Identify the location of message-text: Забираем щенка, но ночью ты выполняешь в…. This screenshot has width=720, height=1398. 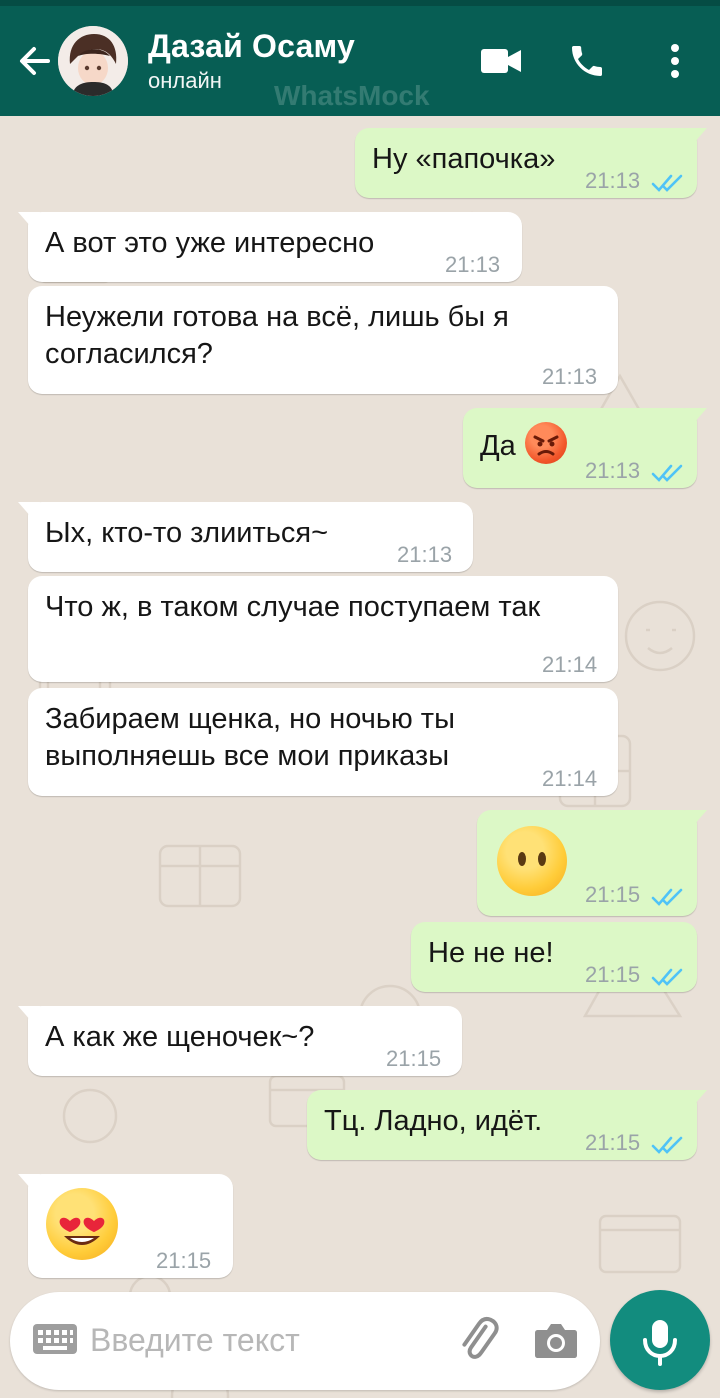
(250, 737).